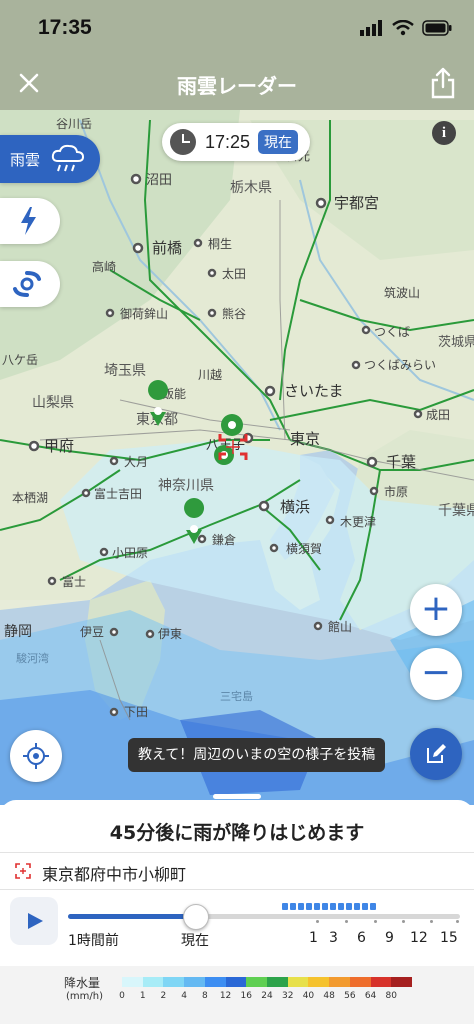  I want to click on place-label: 八ケ岳, so click(20, 360).